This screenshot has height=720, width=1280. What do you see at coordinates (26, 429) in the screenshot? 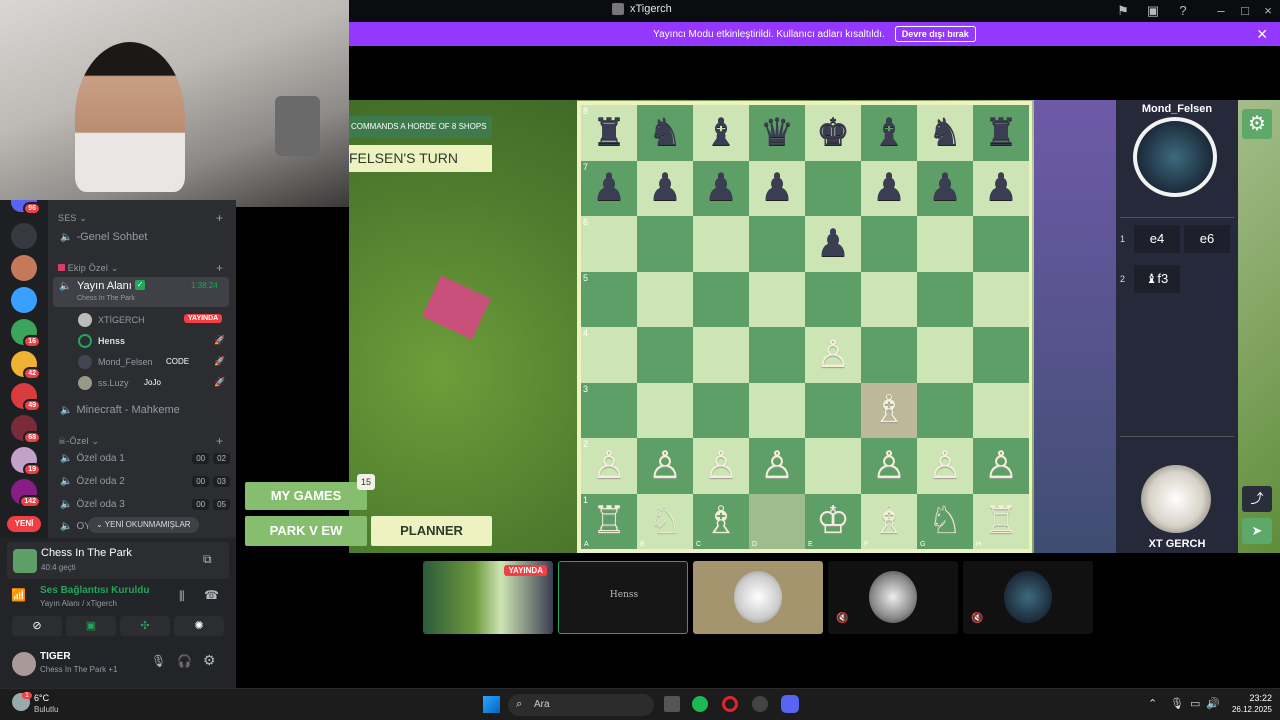
I see `server-icon: 68` at bounding box center [26, 429].